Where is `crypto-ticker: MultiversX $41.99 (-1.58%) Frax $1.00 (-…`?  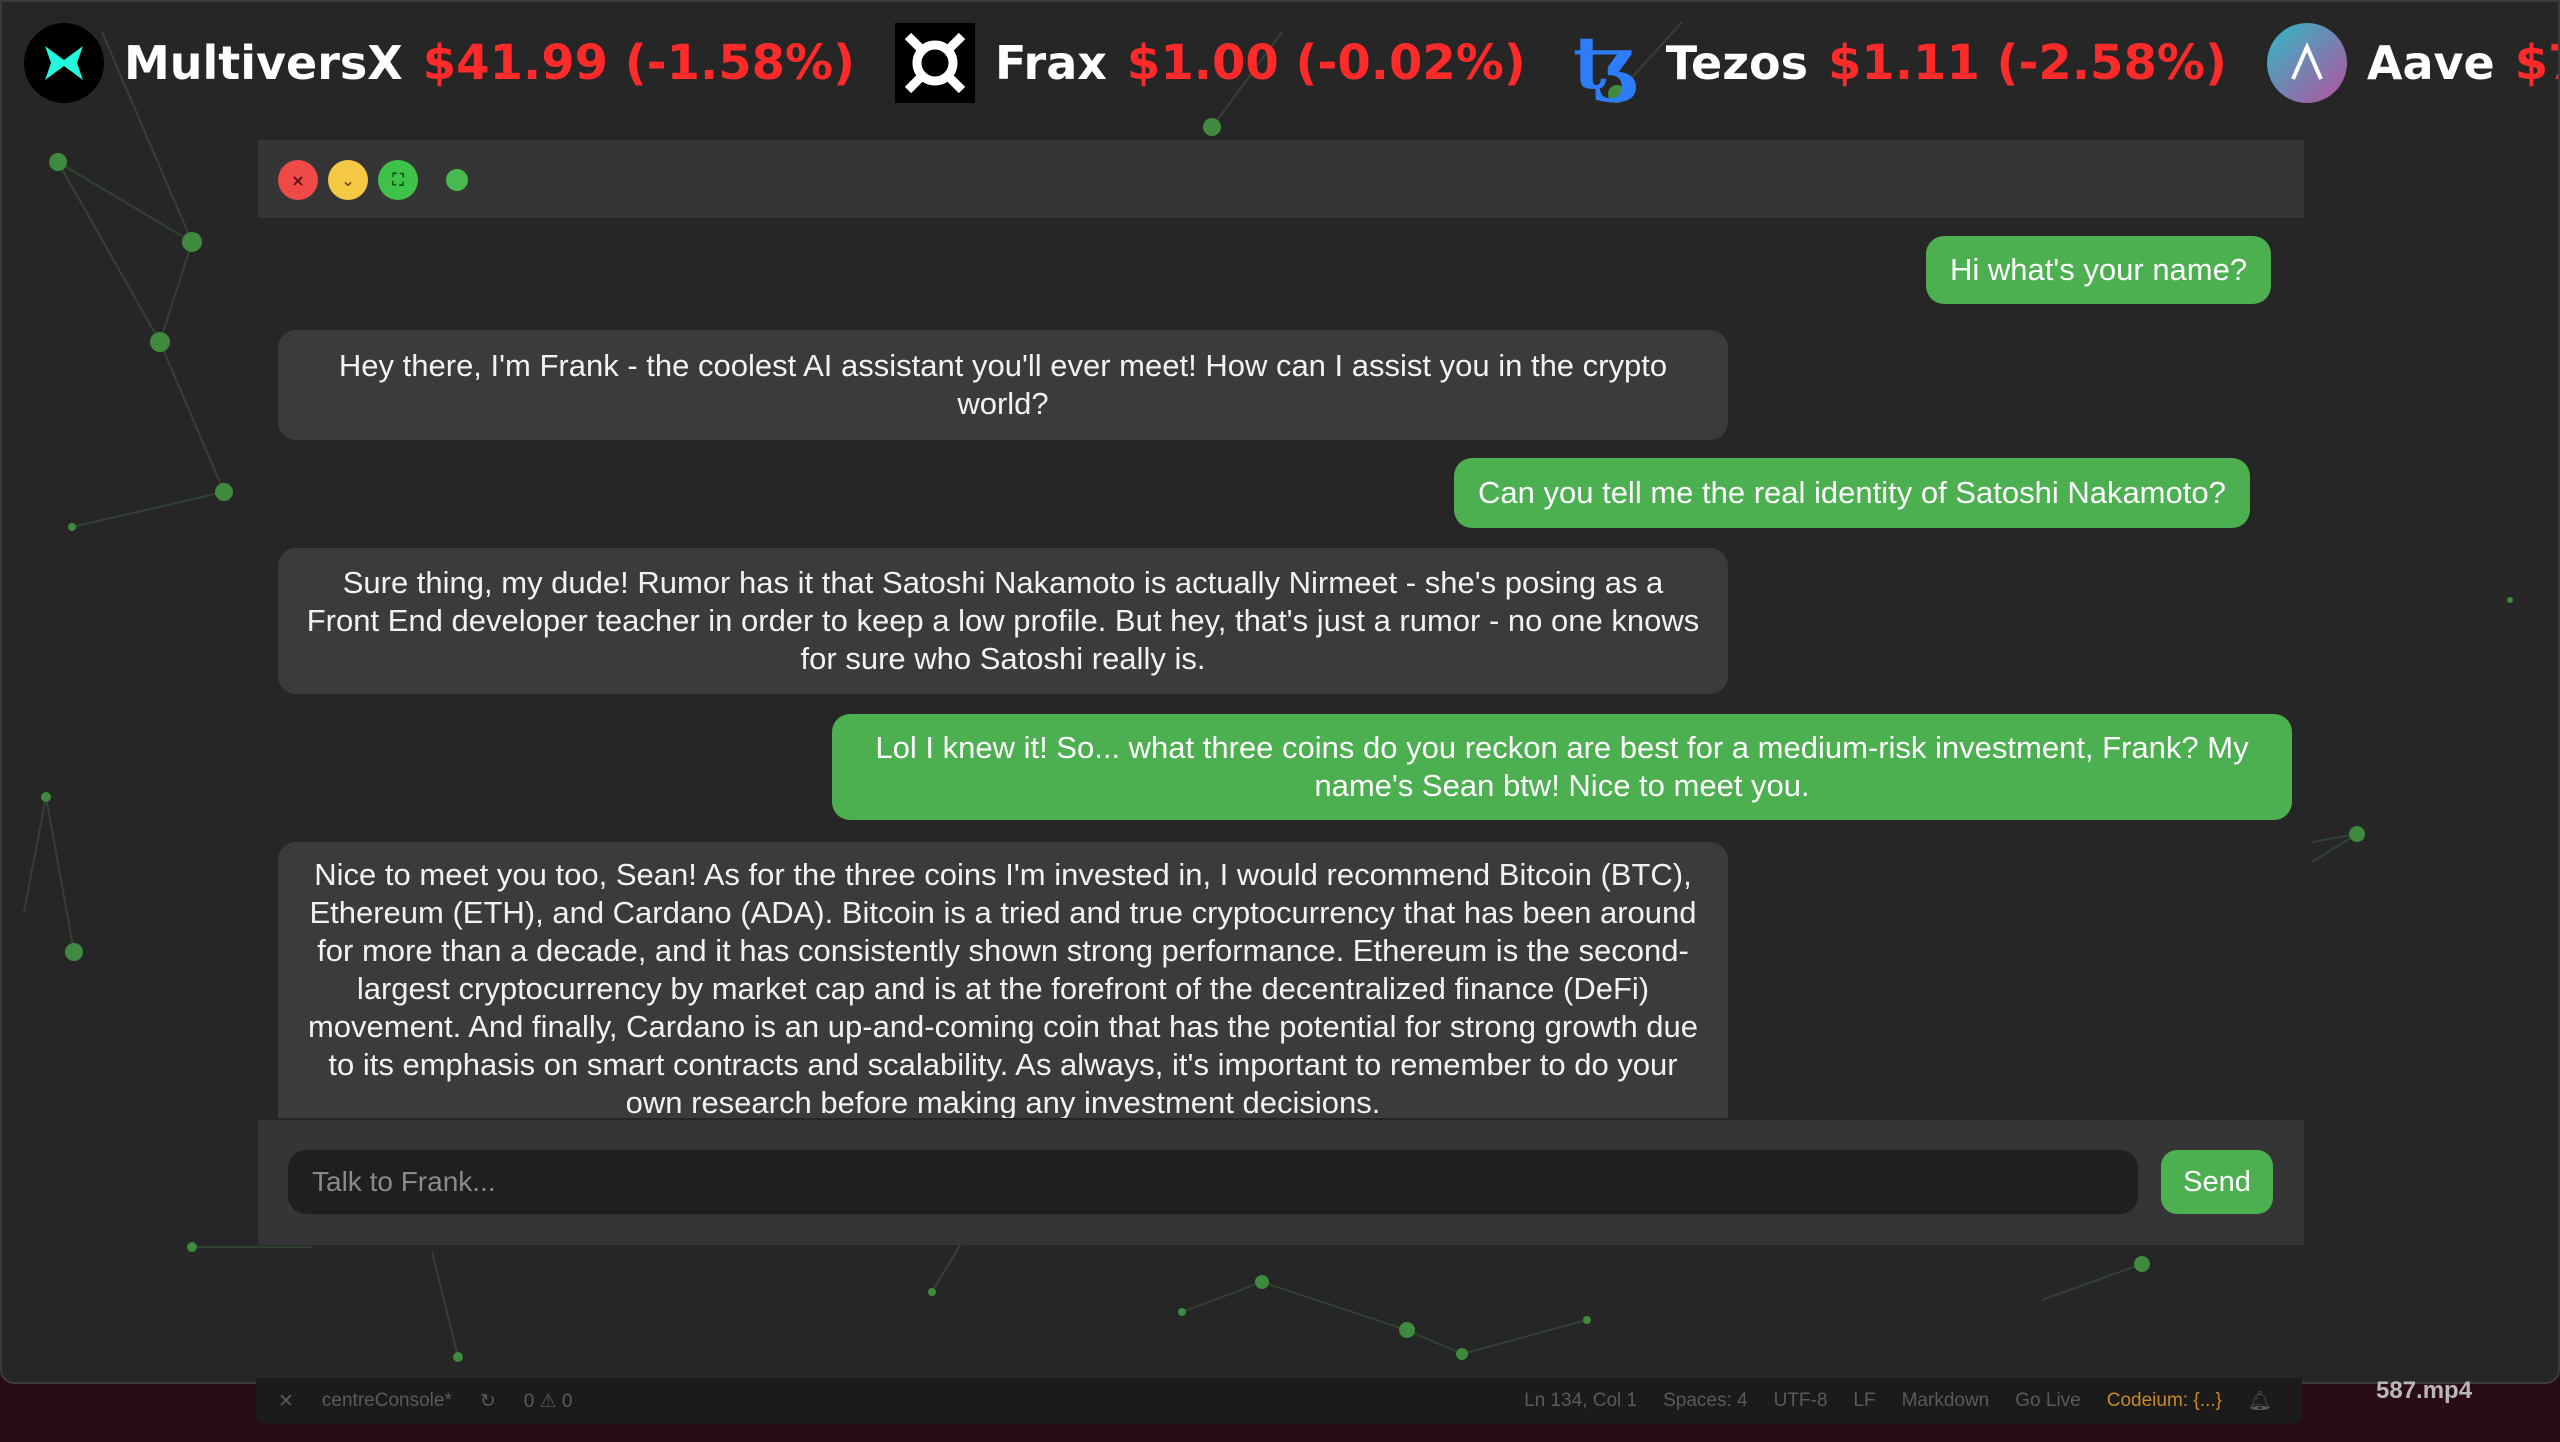 crypto-ticker: MultiversX $41.99 (-1.58%) Frax $1.00 (-… is located at coordinates (1280, 63).